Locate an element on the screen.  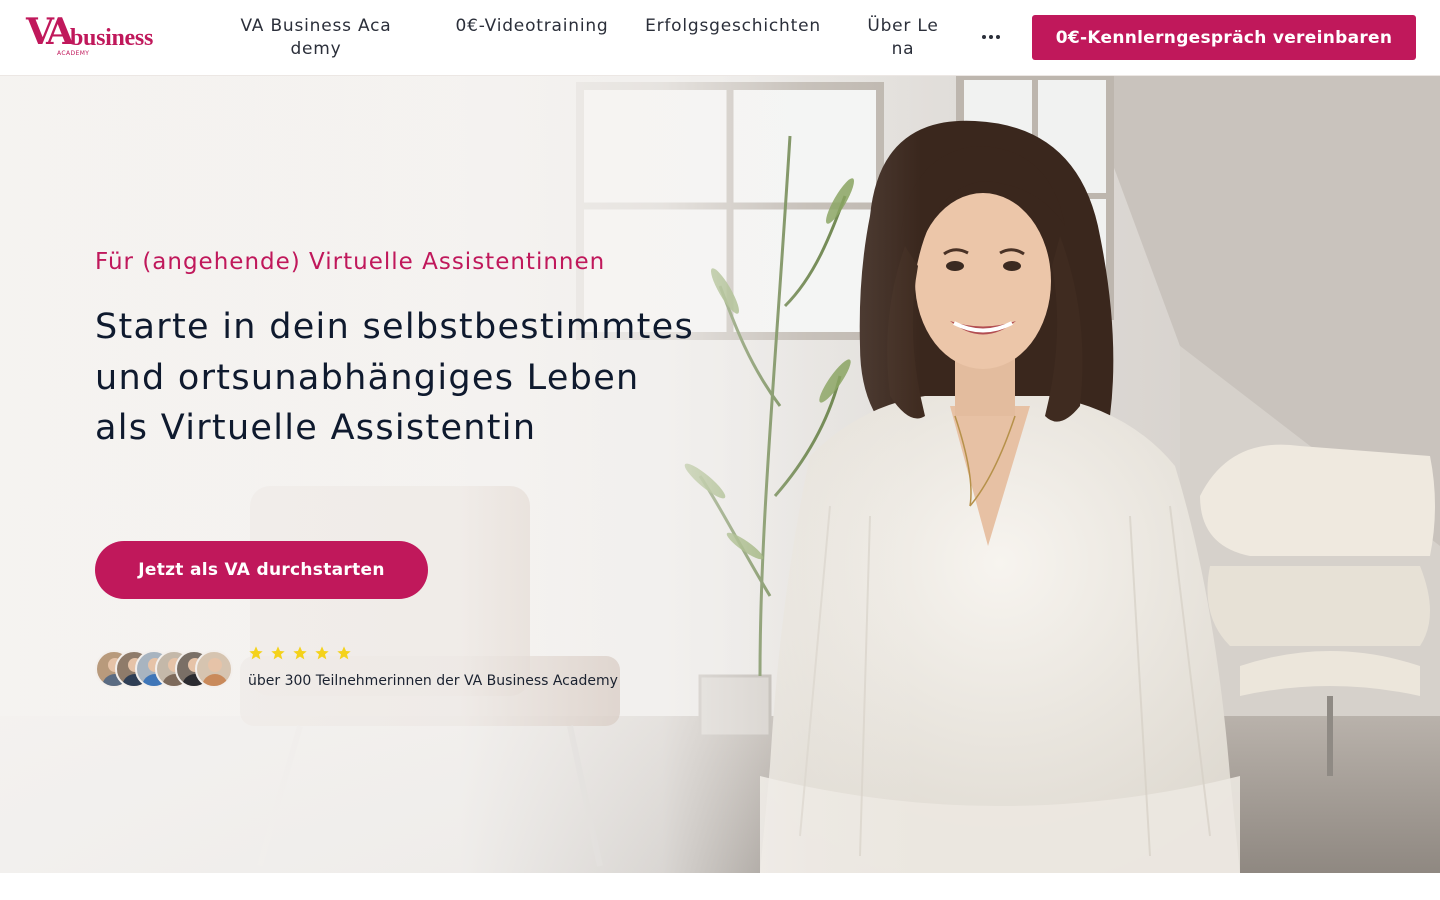
kennlerngespraech-button: 0€-Kennlerngespräch vereinbaren is located at coordinates (1224, 37).